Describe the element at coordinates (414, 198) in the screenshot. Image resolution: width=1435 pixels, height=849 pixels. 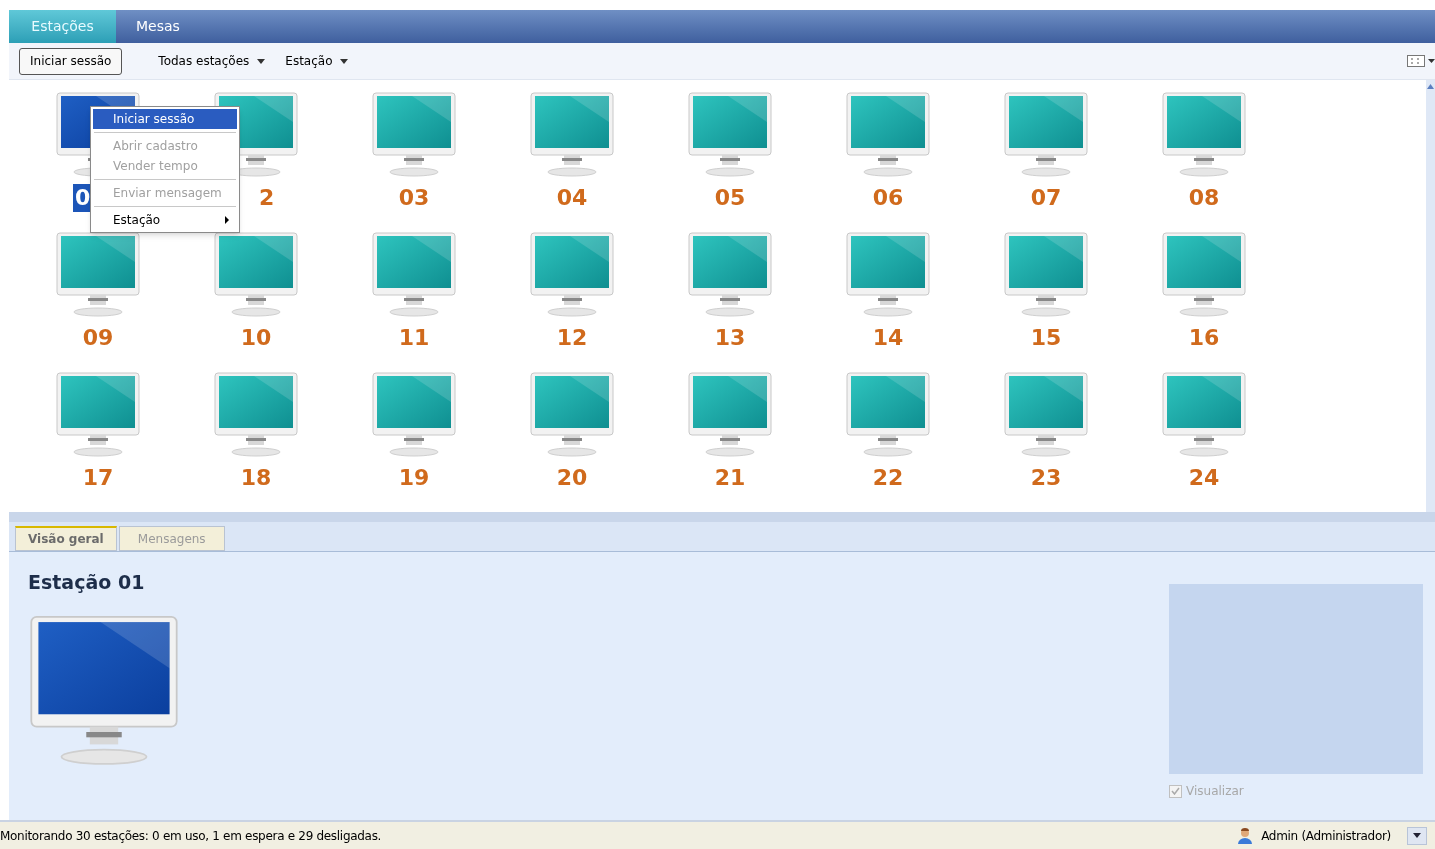
I see `station-label: 03` at that location.